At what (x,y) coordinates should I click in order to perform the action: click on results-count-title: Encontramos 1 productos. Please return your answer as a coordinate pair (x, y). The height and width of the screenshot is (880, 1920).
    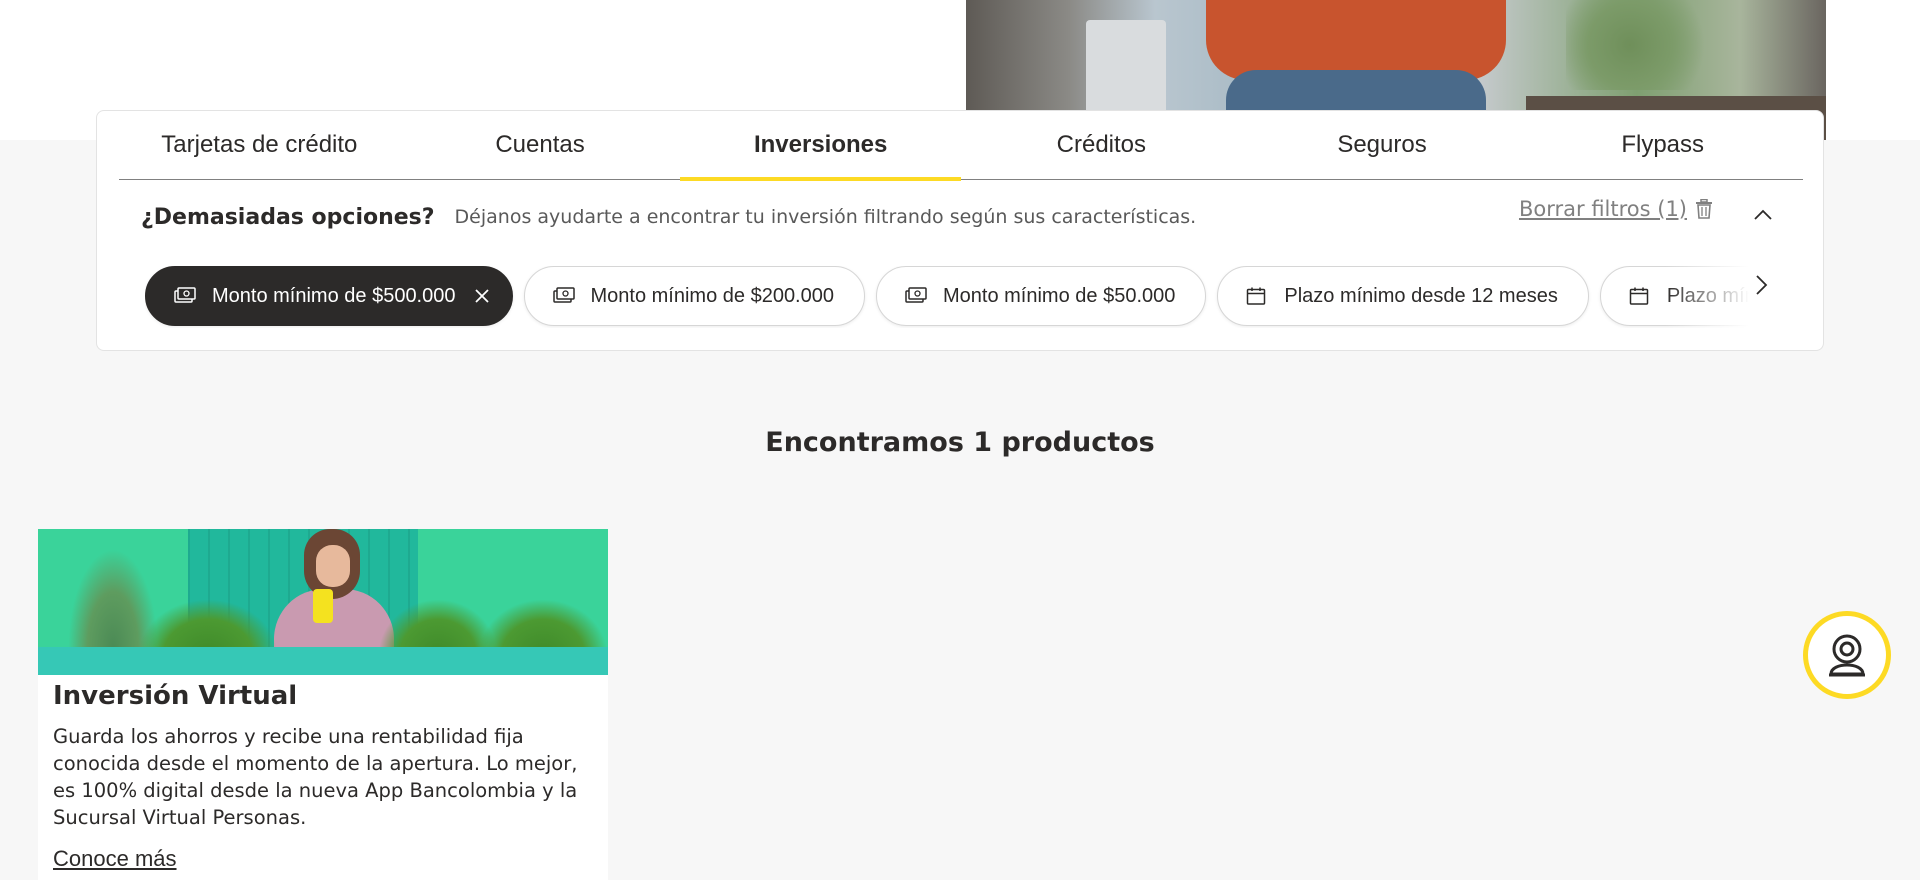
    Looking at the image, I should click on (960, 442).